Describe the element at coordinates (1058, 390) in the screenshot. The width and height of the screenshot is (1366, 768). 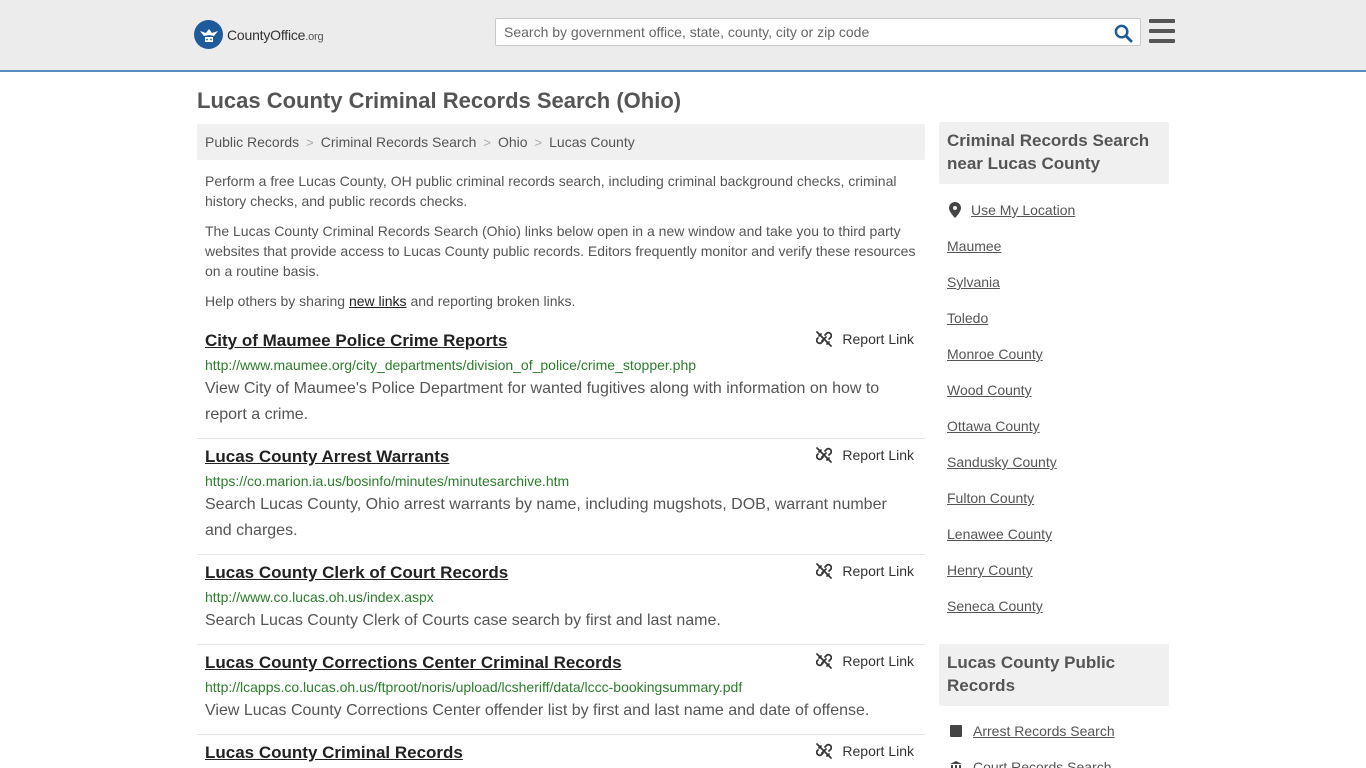
I see `nearby-item: Wood County` at that location.